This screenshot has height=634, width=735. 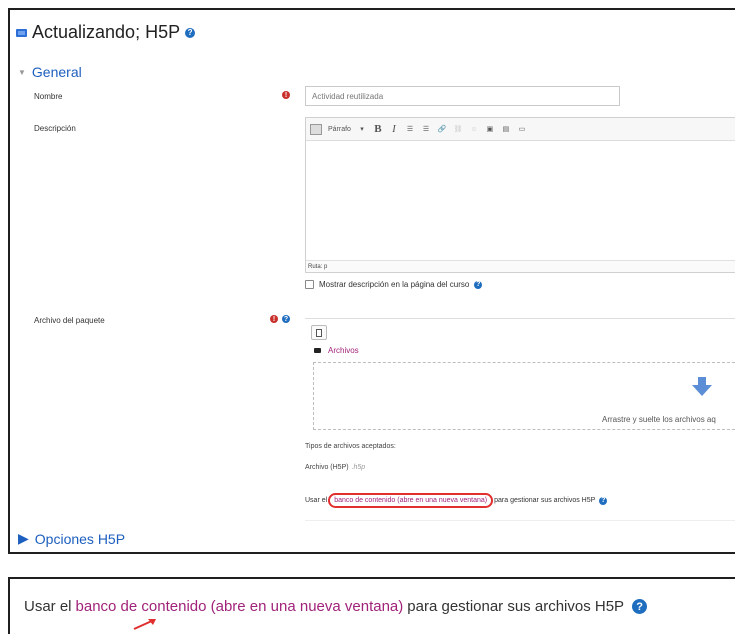 I want to click on add-file-button, so click(x=319, y=332).